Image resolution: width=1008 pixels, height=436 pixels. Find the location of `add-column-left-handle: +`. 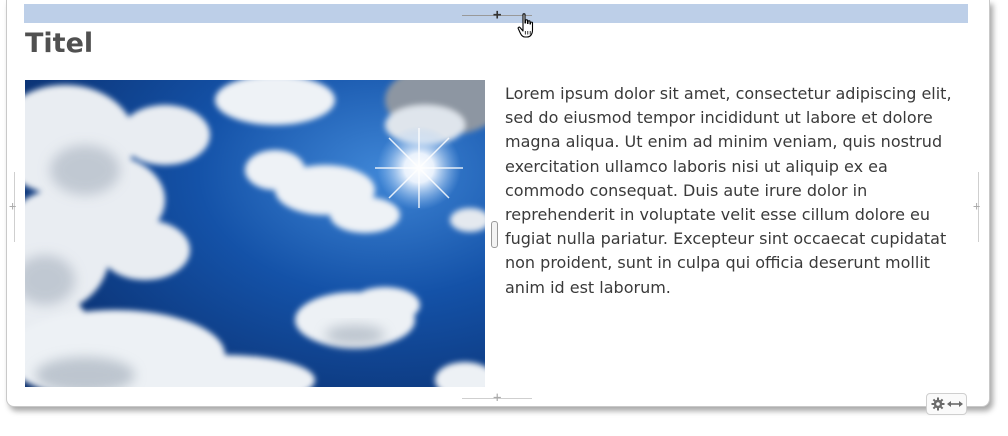

add-column-left-handle: + is located at coordinates (12, 207).